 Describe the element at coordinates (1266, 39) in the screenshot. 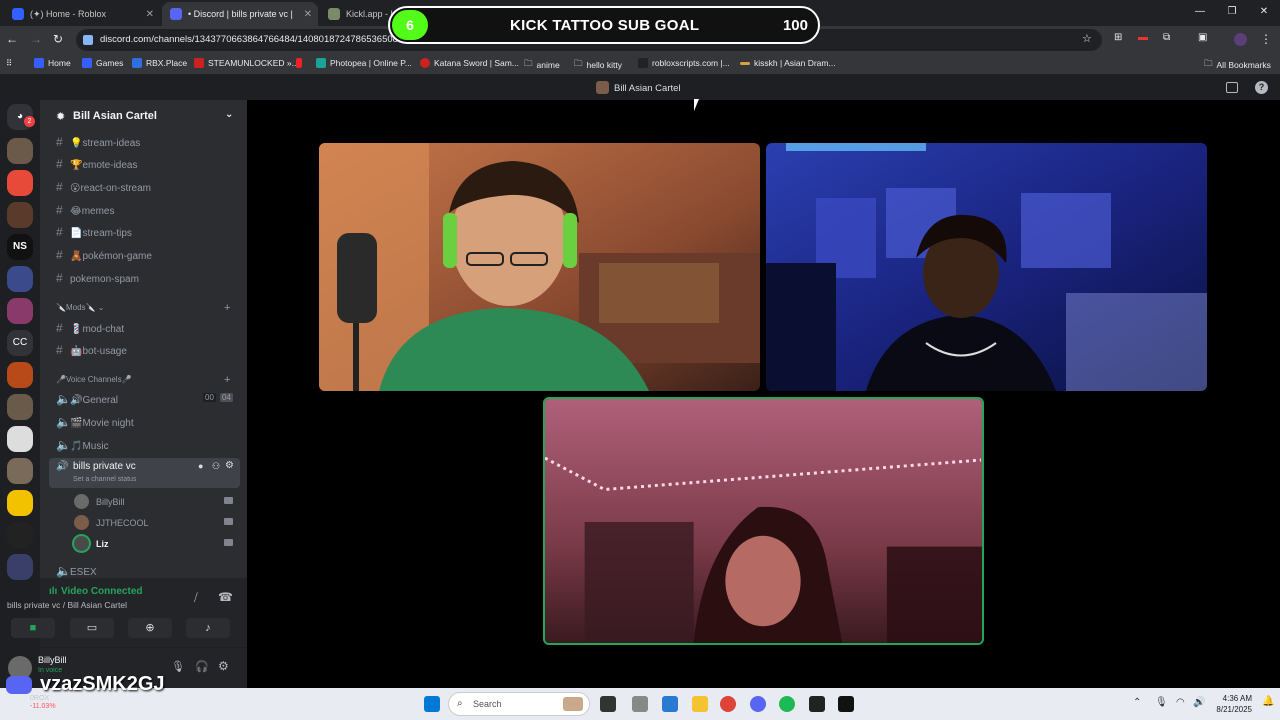

I see `menu-kebab-icon: ⋮` at that location.